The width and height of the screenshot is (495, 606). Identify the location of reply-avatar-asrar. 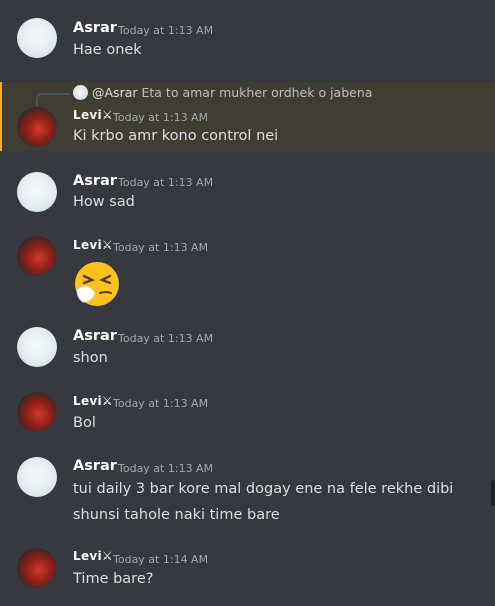
(80, 92).